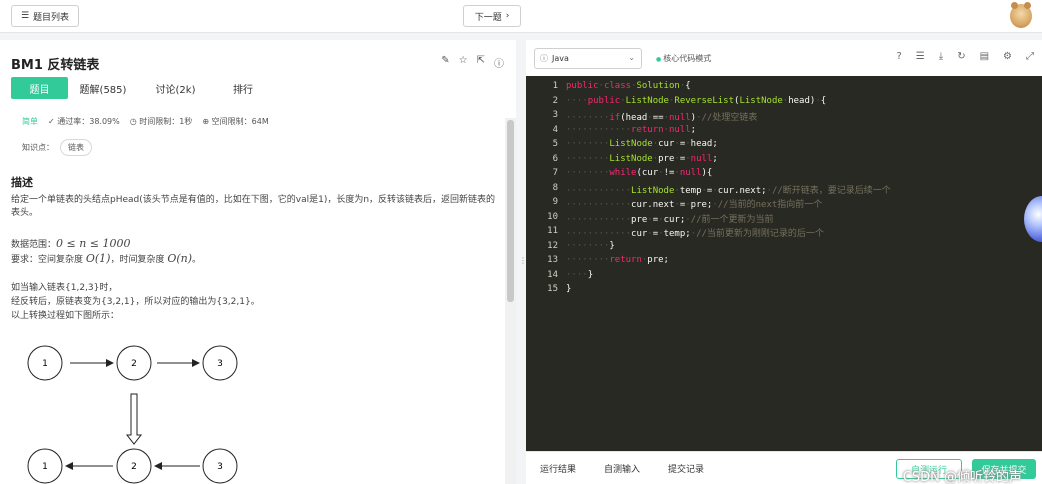 The image size is (1042, 484). Describe the element at coordinates (569, 289) in the screenshot. I see `code-text: }` at that location.